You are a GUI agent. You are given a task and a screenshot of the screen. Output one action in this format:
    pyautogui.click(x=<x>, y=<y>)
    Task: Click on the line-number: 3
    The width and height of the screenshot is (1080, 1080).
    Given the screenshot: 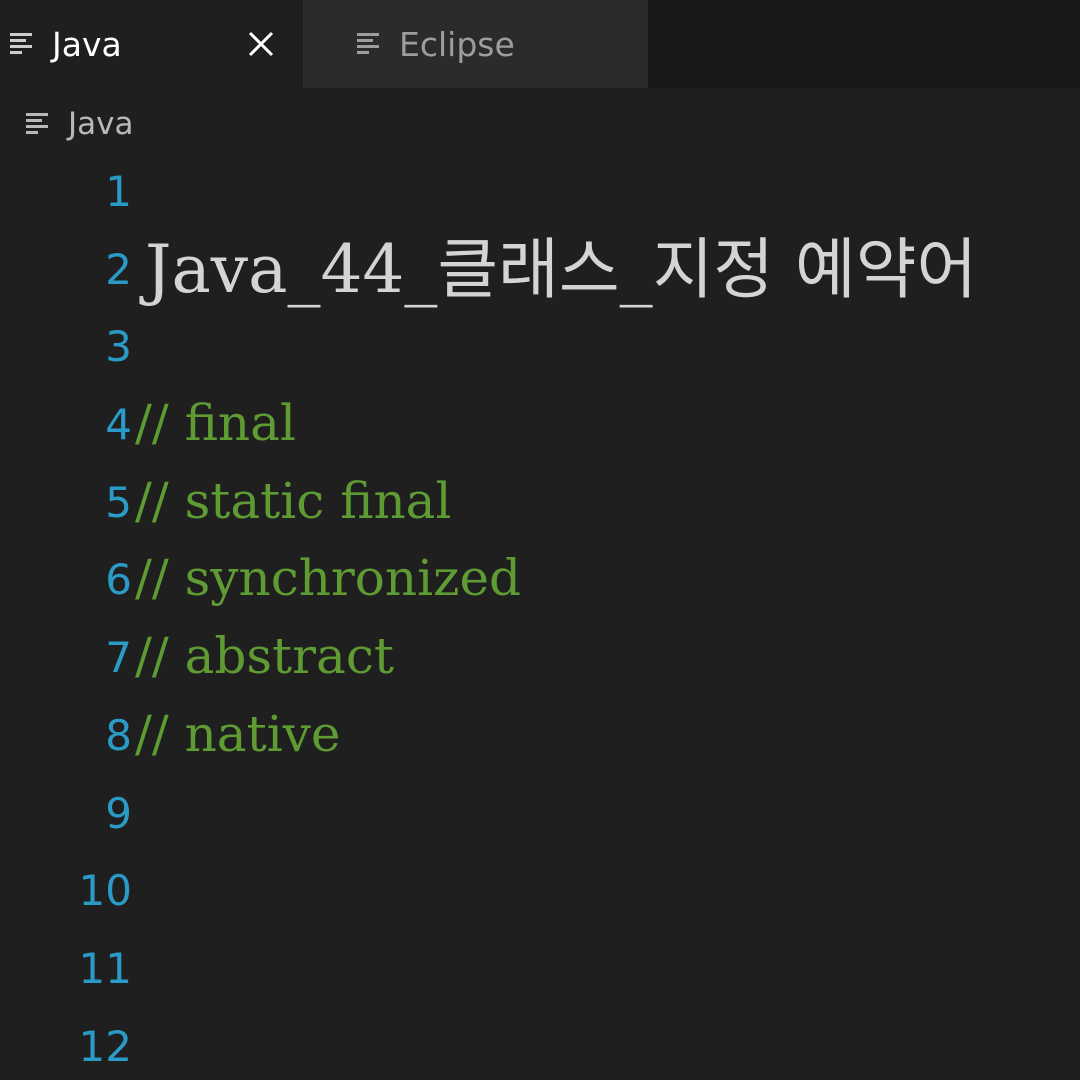 What is the action you would take?
    pyautogui.click(x=118, y=347)
    